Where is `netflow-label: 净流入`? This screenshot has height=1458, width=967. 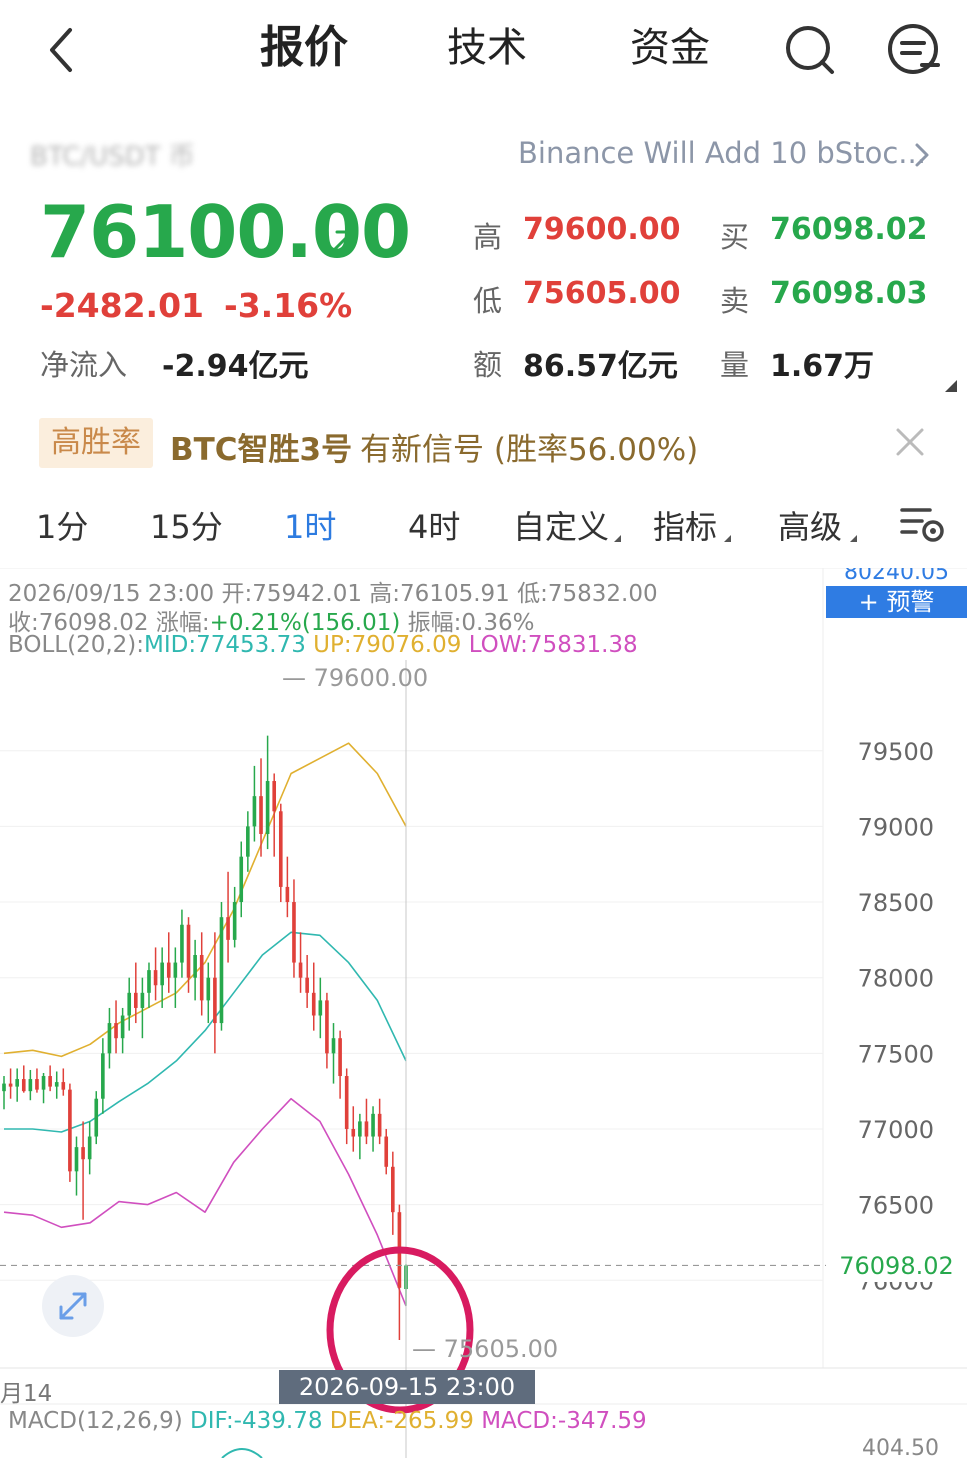
netflow-label: 净流入 is located at coordinates (84, 365).